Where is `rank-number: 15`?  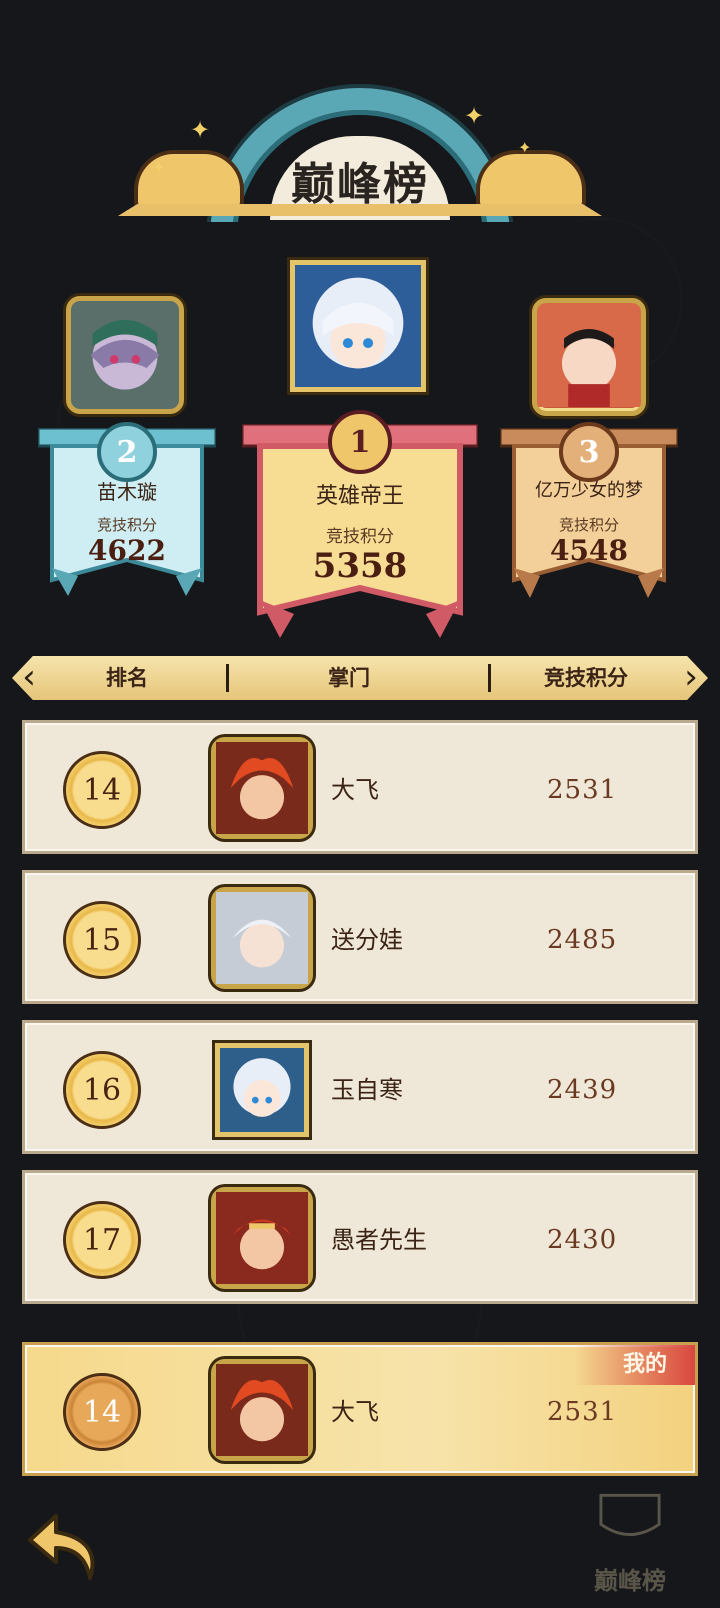 rank-number: 15 is located at coordinates (102, 940).